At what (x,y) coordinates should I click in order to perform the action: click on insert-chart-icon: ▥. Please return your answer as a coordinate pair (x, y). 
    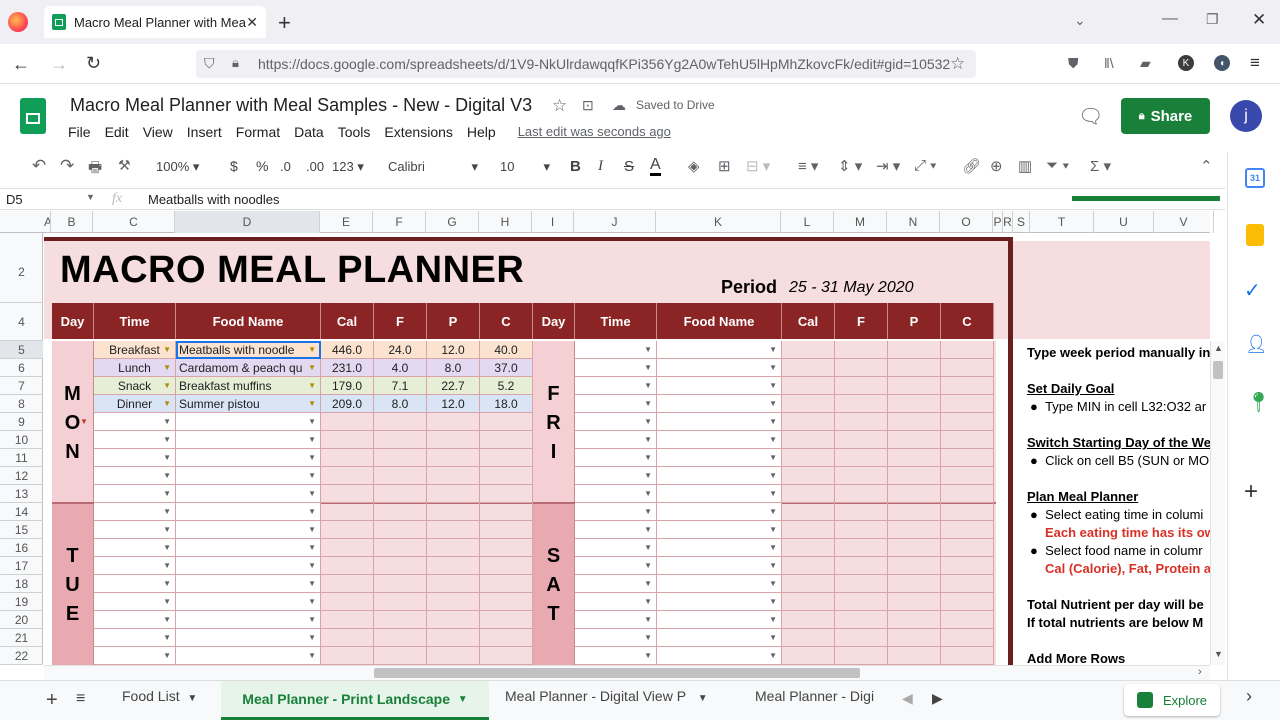
    Looking at the image, I should click on (1025, 166).